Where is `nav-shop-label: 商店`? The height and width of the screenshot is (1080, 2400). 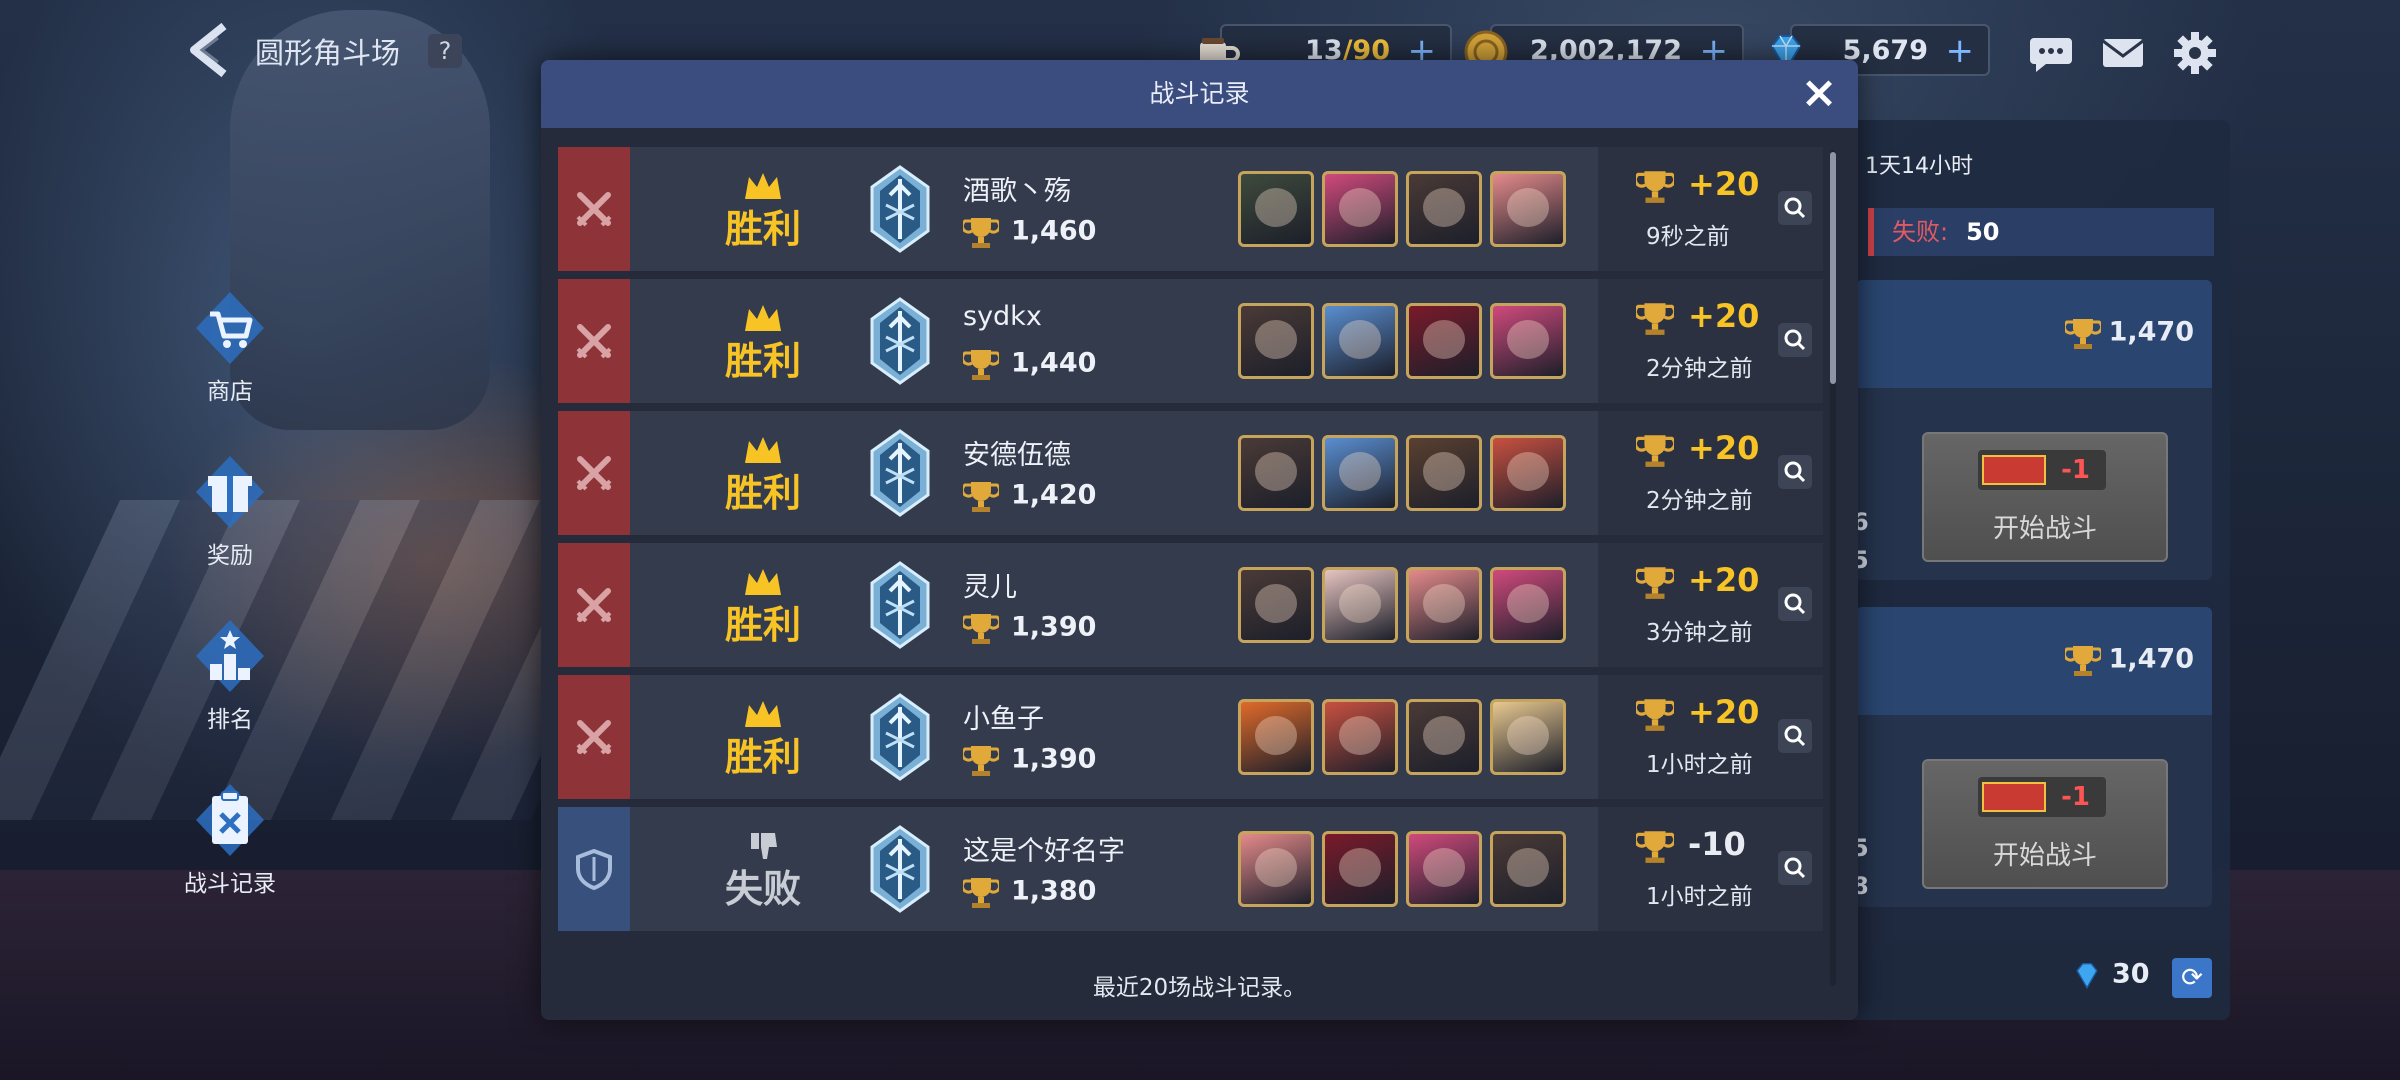
nav-shop-label: 商店 is located at coordinates (230, 392).